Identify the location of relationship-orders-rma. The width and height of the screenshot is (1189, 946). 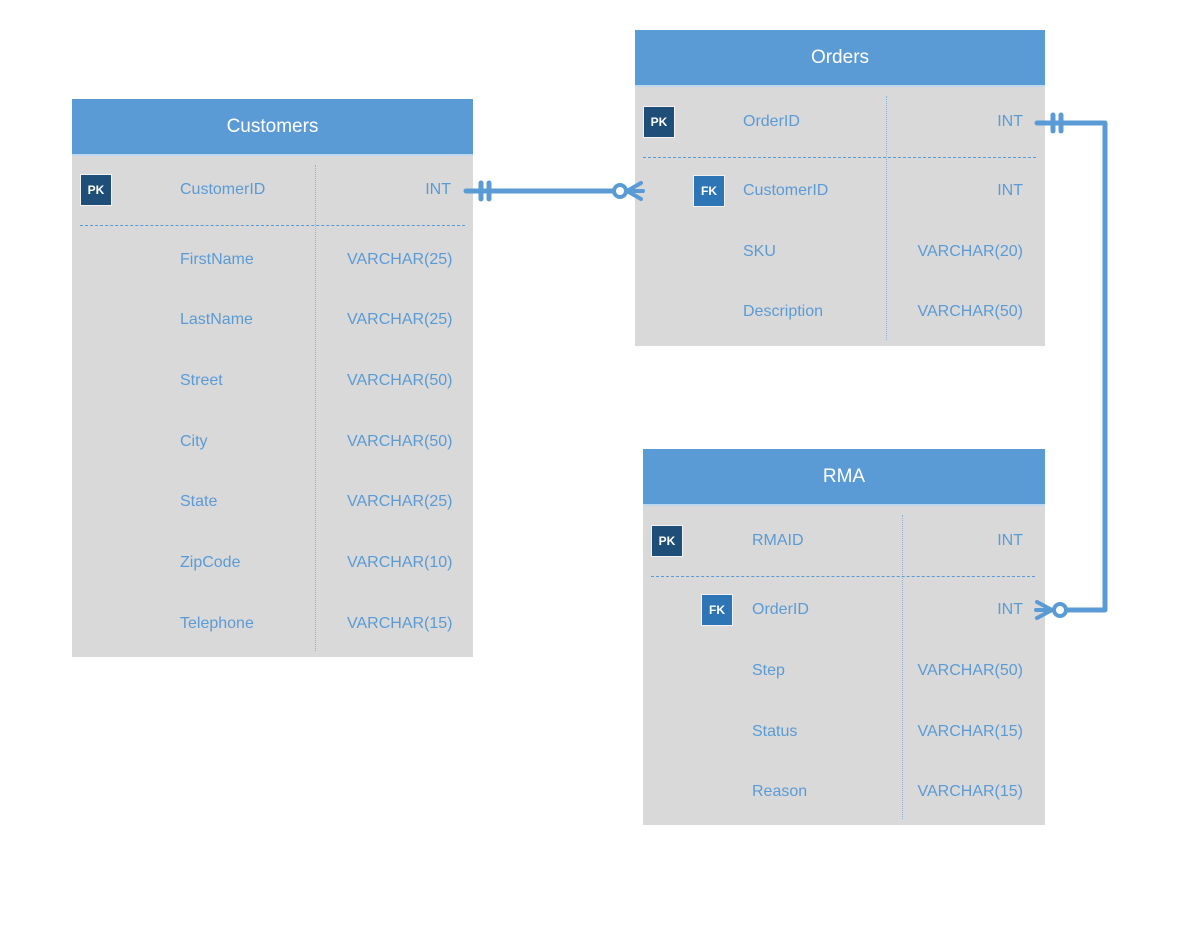
(1071, 366).